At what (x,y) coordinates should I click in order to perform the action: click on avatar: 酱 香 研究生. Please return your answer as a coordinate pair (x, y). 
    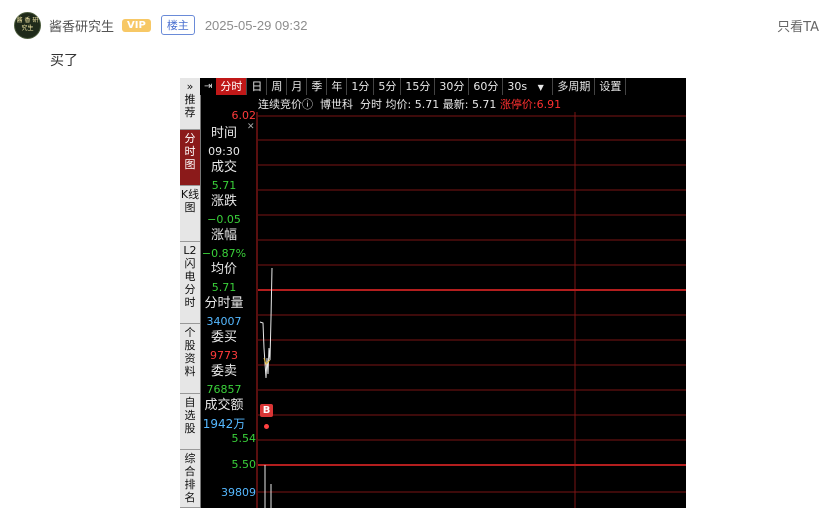
    Looking at the image, I should click on (27, 25).